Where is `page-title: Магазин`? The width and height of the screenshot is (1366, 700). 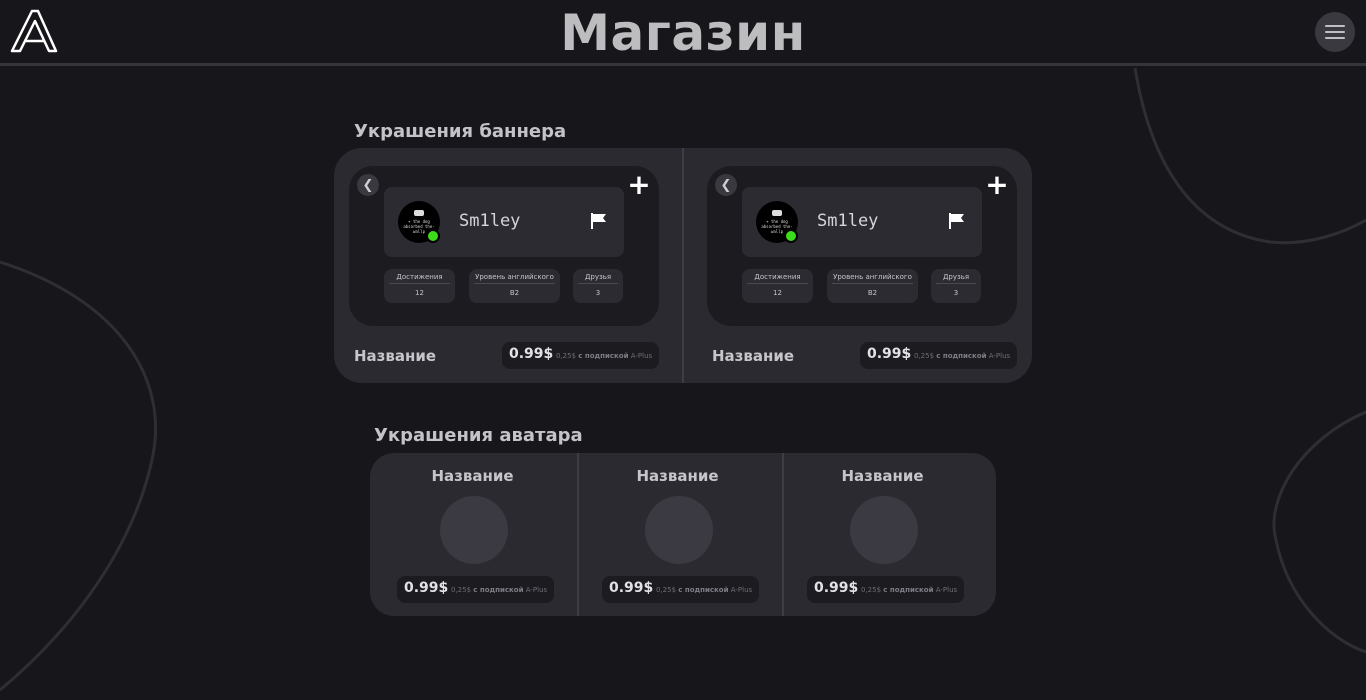 page-title: Магазин is located at coordinates (683, 33).